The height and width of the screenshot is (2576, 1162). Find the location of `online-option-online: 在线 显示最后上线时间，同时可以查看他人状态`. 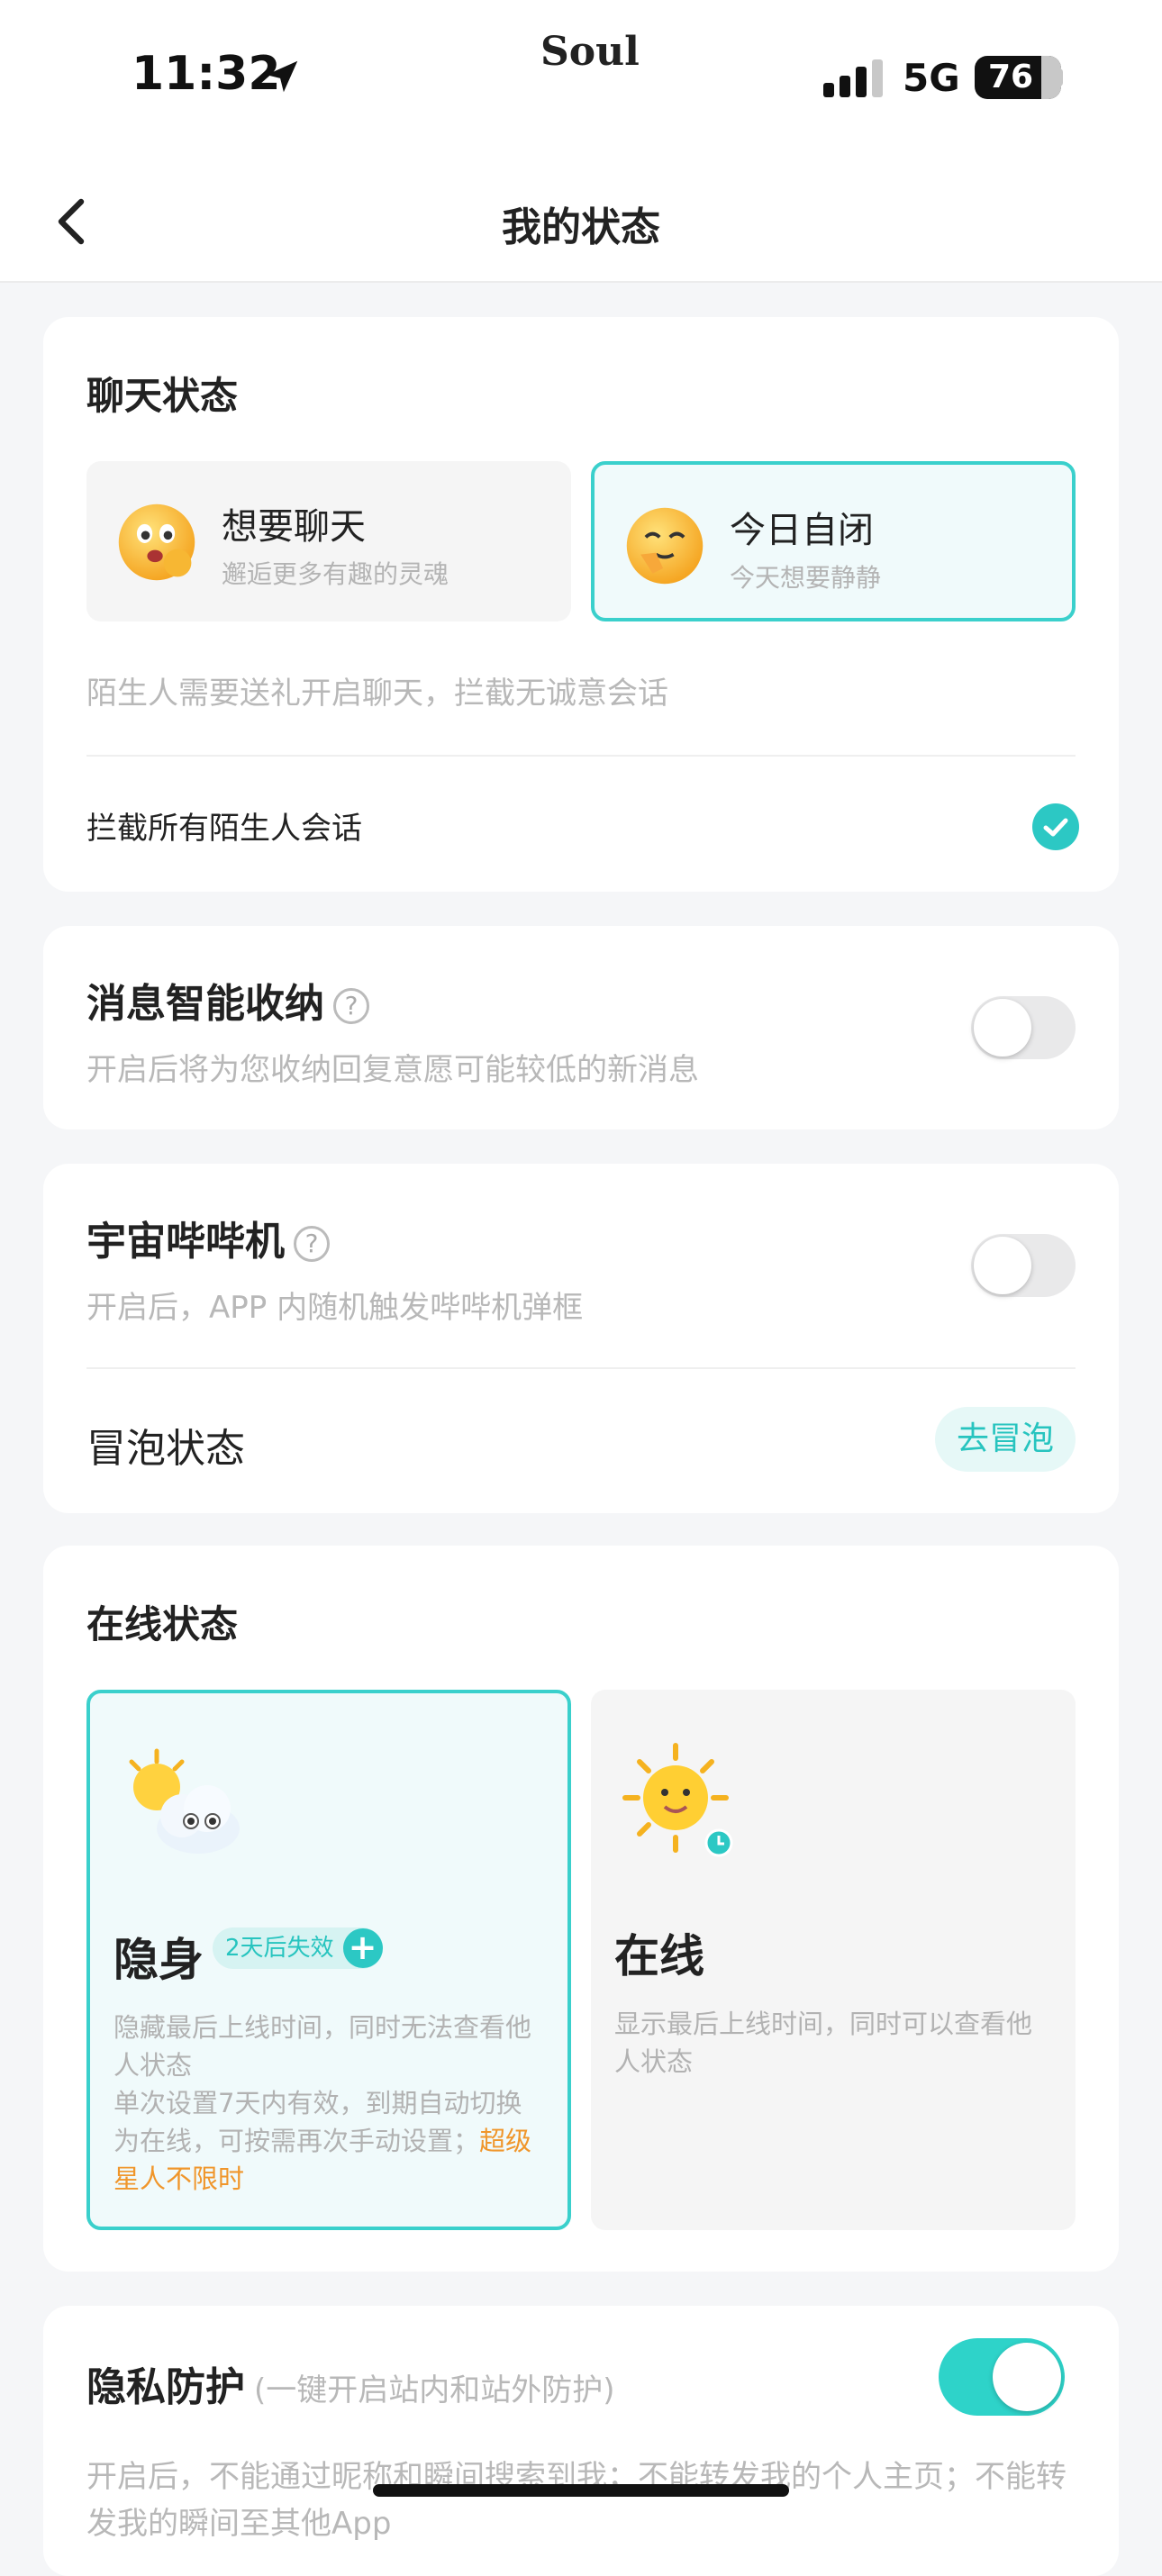

online-option-online: 在线 显示最后上线时间，同时可以查看他人状态 is located at coordinates (834, 1960).